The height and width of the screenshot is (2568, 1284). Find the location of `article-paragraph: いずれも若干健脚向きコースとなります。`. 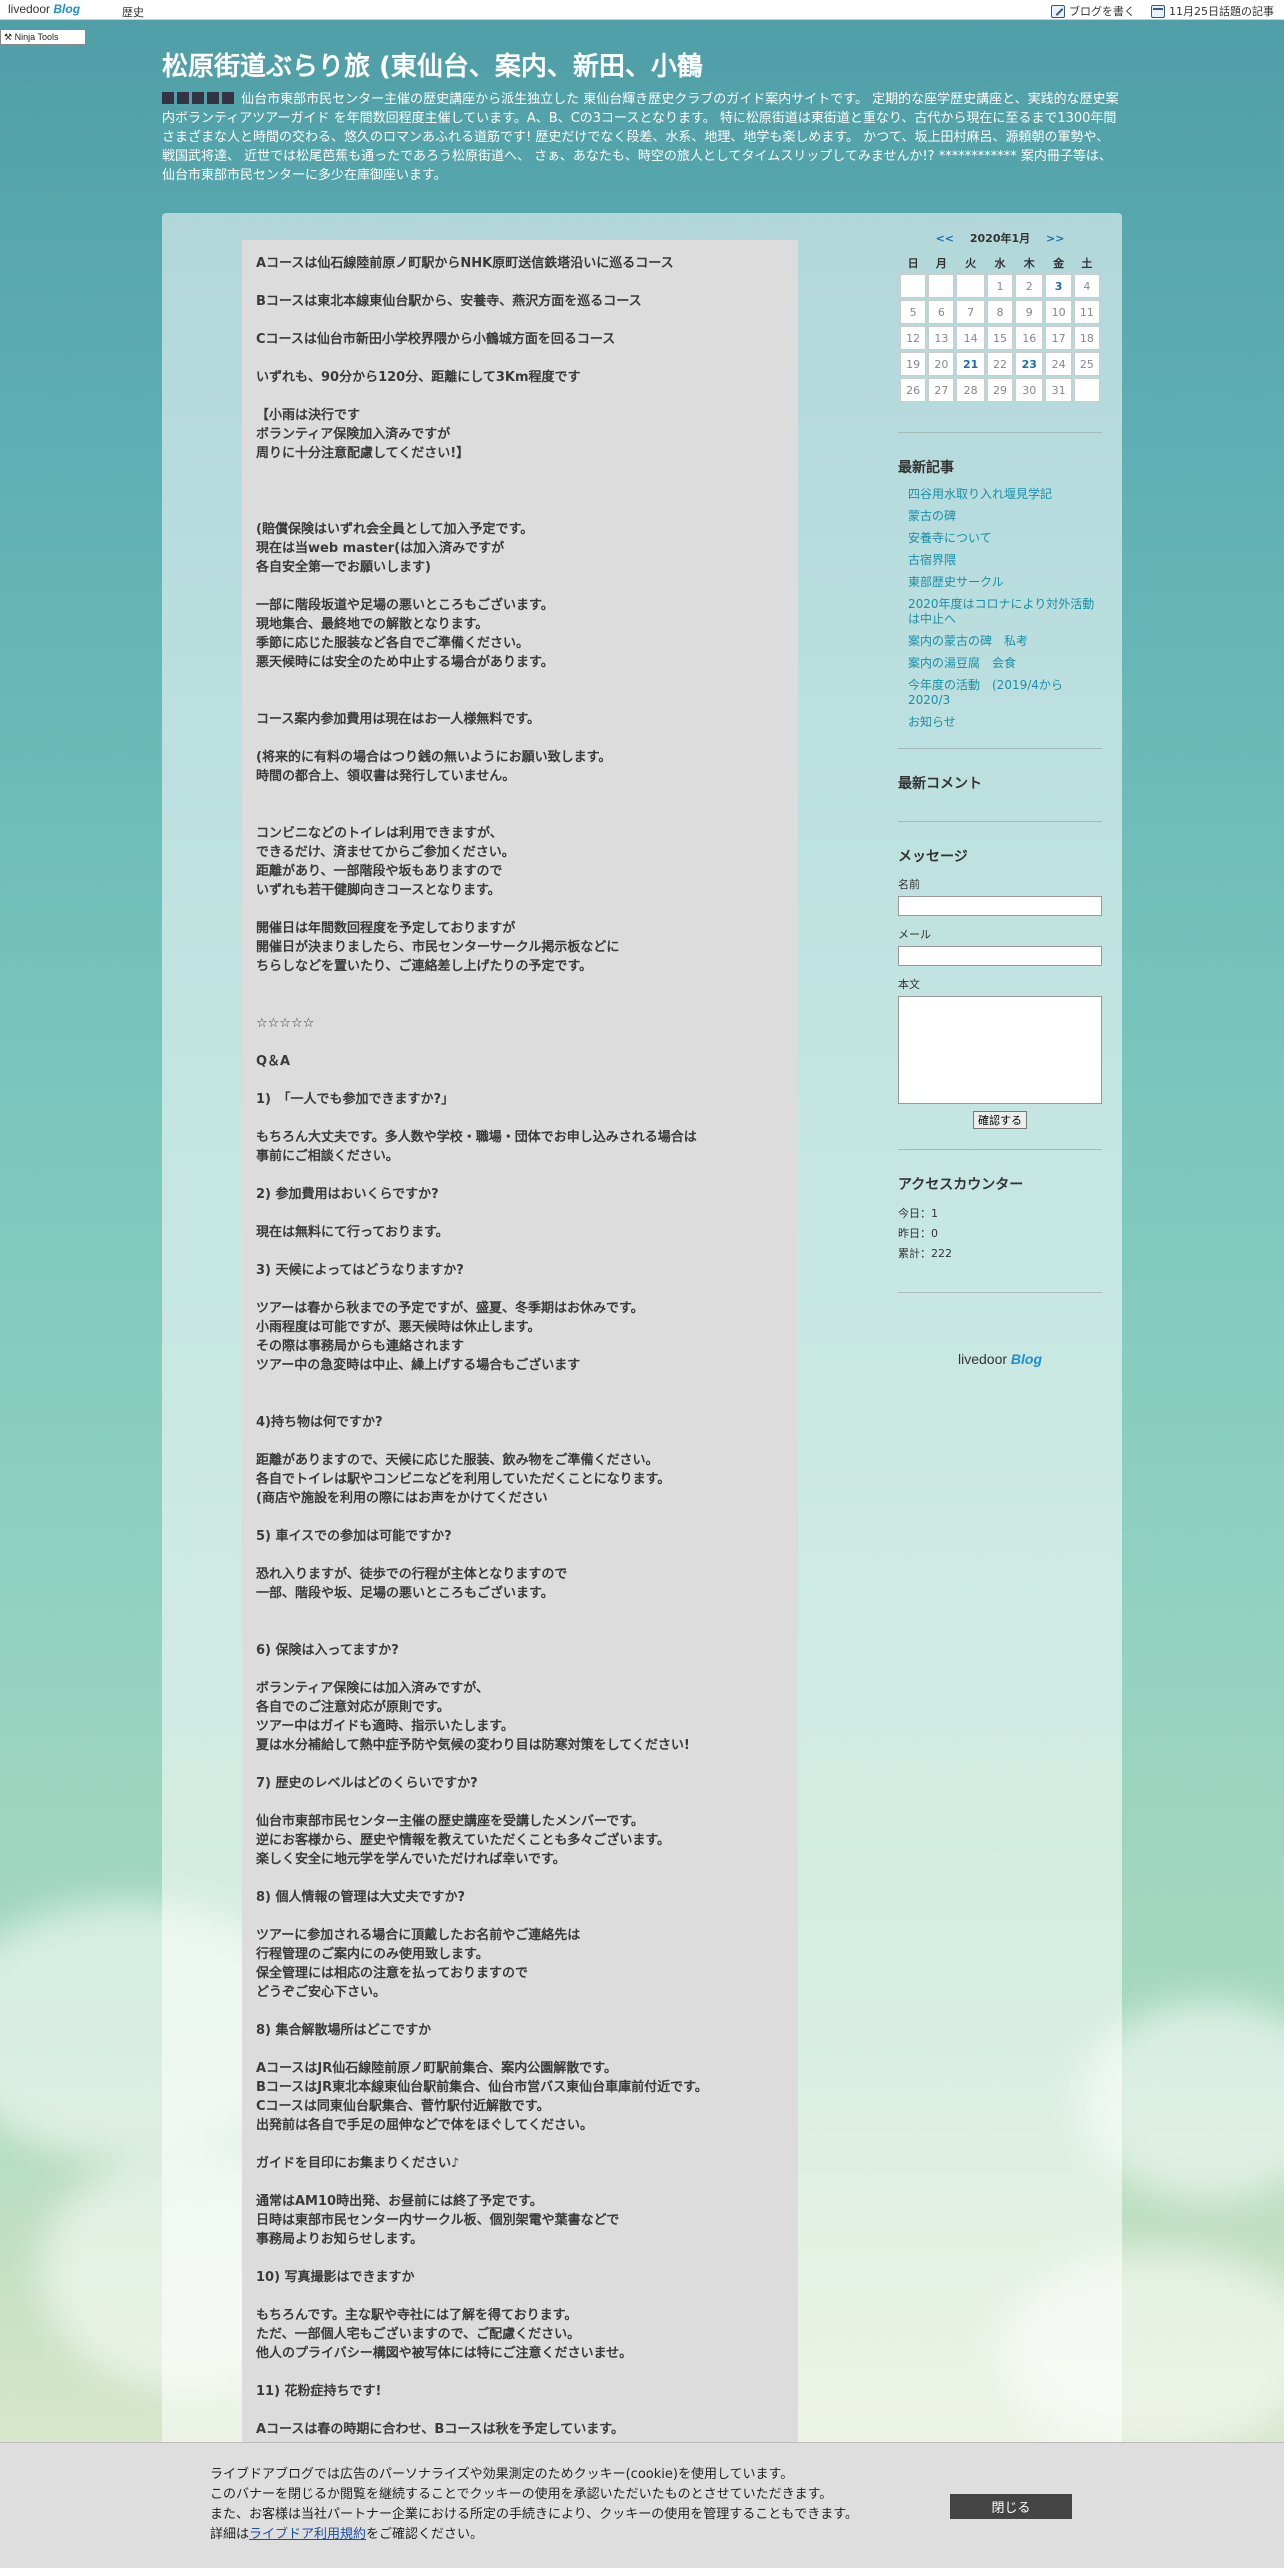

article-paragraph: いずれも若干健脚向きコースとなります。 is located at coordinates (378, 890).